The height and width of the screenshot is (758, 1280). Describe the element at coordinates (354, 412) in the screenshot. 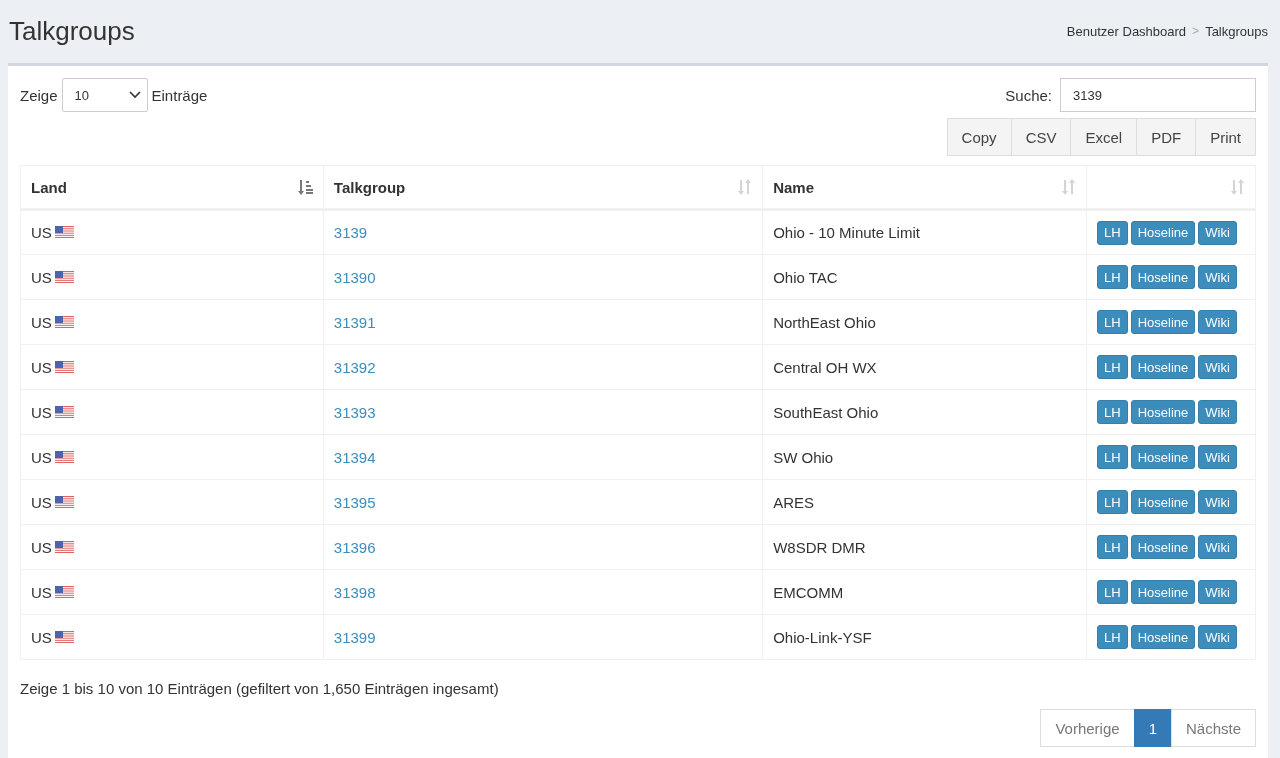

I see `talkgroup-link: 31393` at that location.